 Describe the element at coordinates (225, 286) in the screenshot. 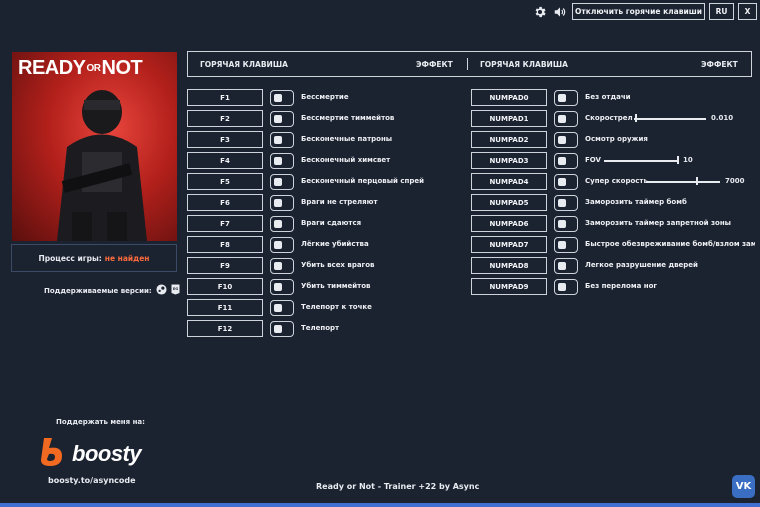

I see `hotkey-f10: F10` at that location.